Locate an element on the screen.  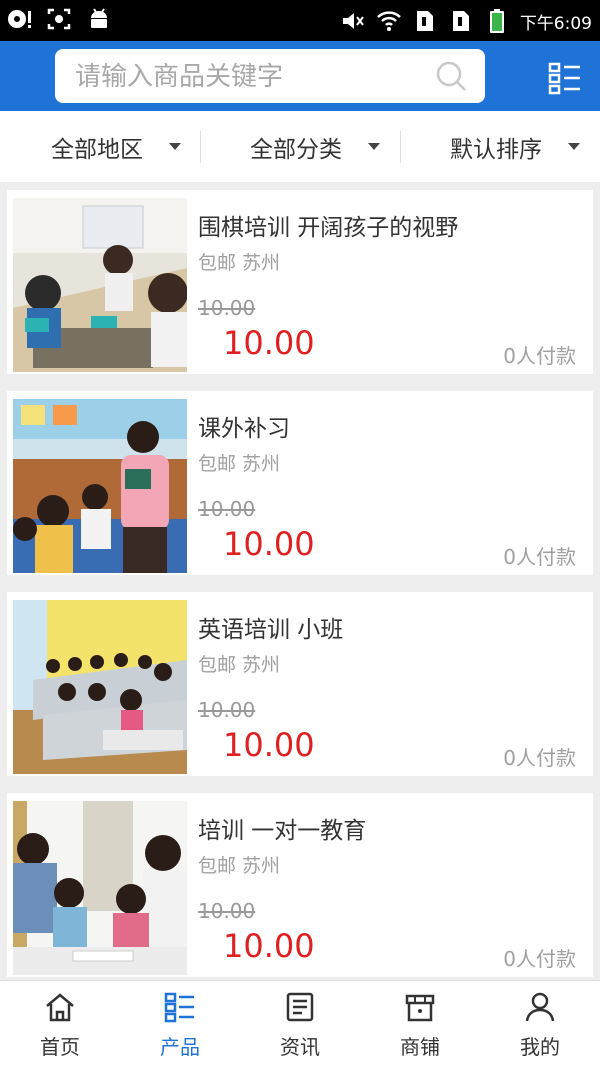
category-menu-icon is located at coordinates (565, 78).